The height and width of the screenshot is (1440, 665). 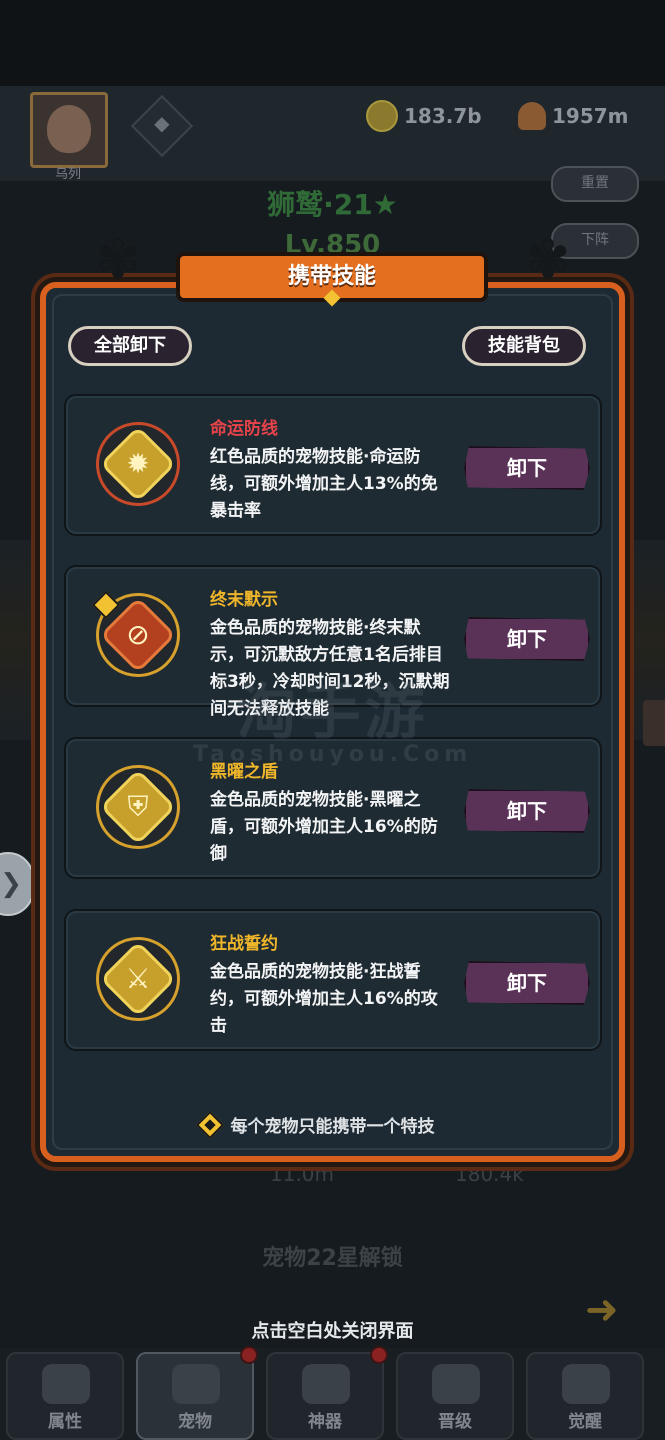 I want to click on sword-glyph-icon: ⚔, so click(x=138, y=978).